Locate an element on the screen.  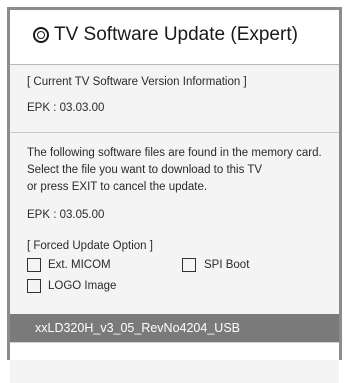
spi-boot-label: SPI Boot is located at coordinates (227, 265).